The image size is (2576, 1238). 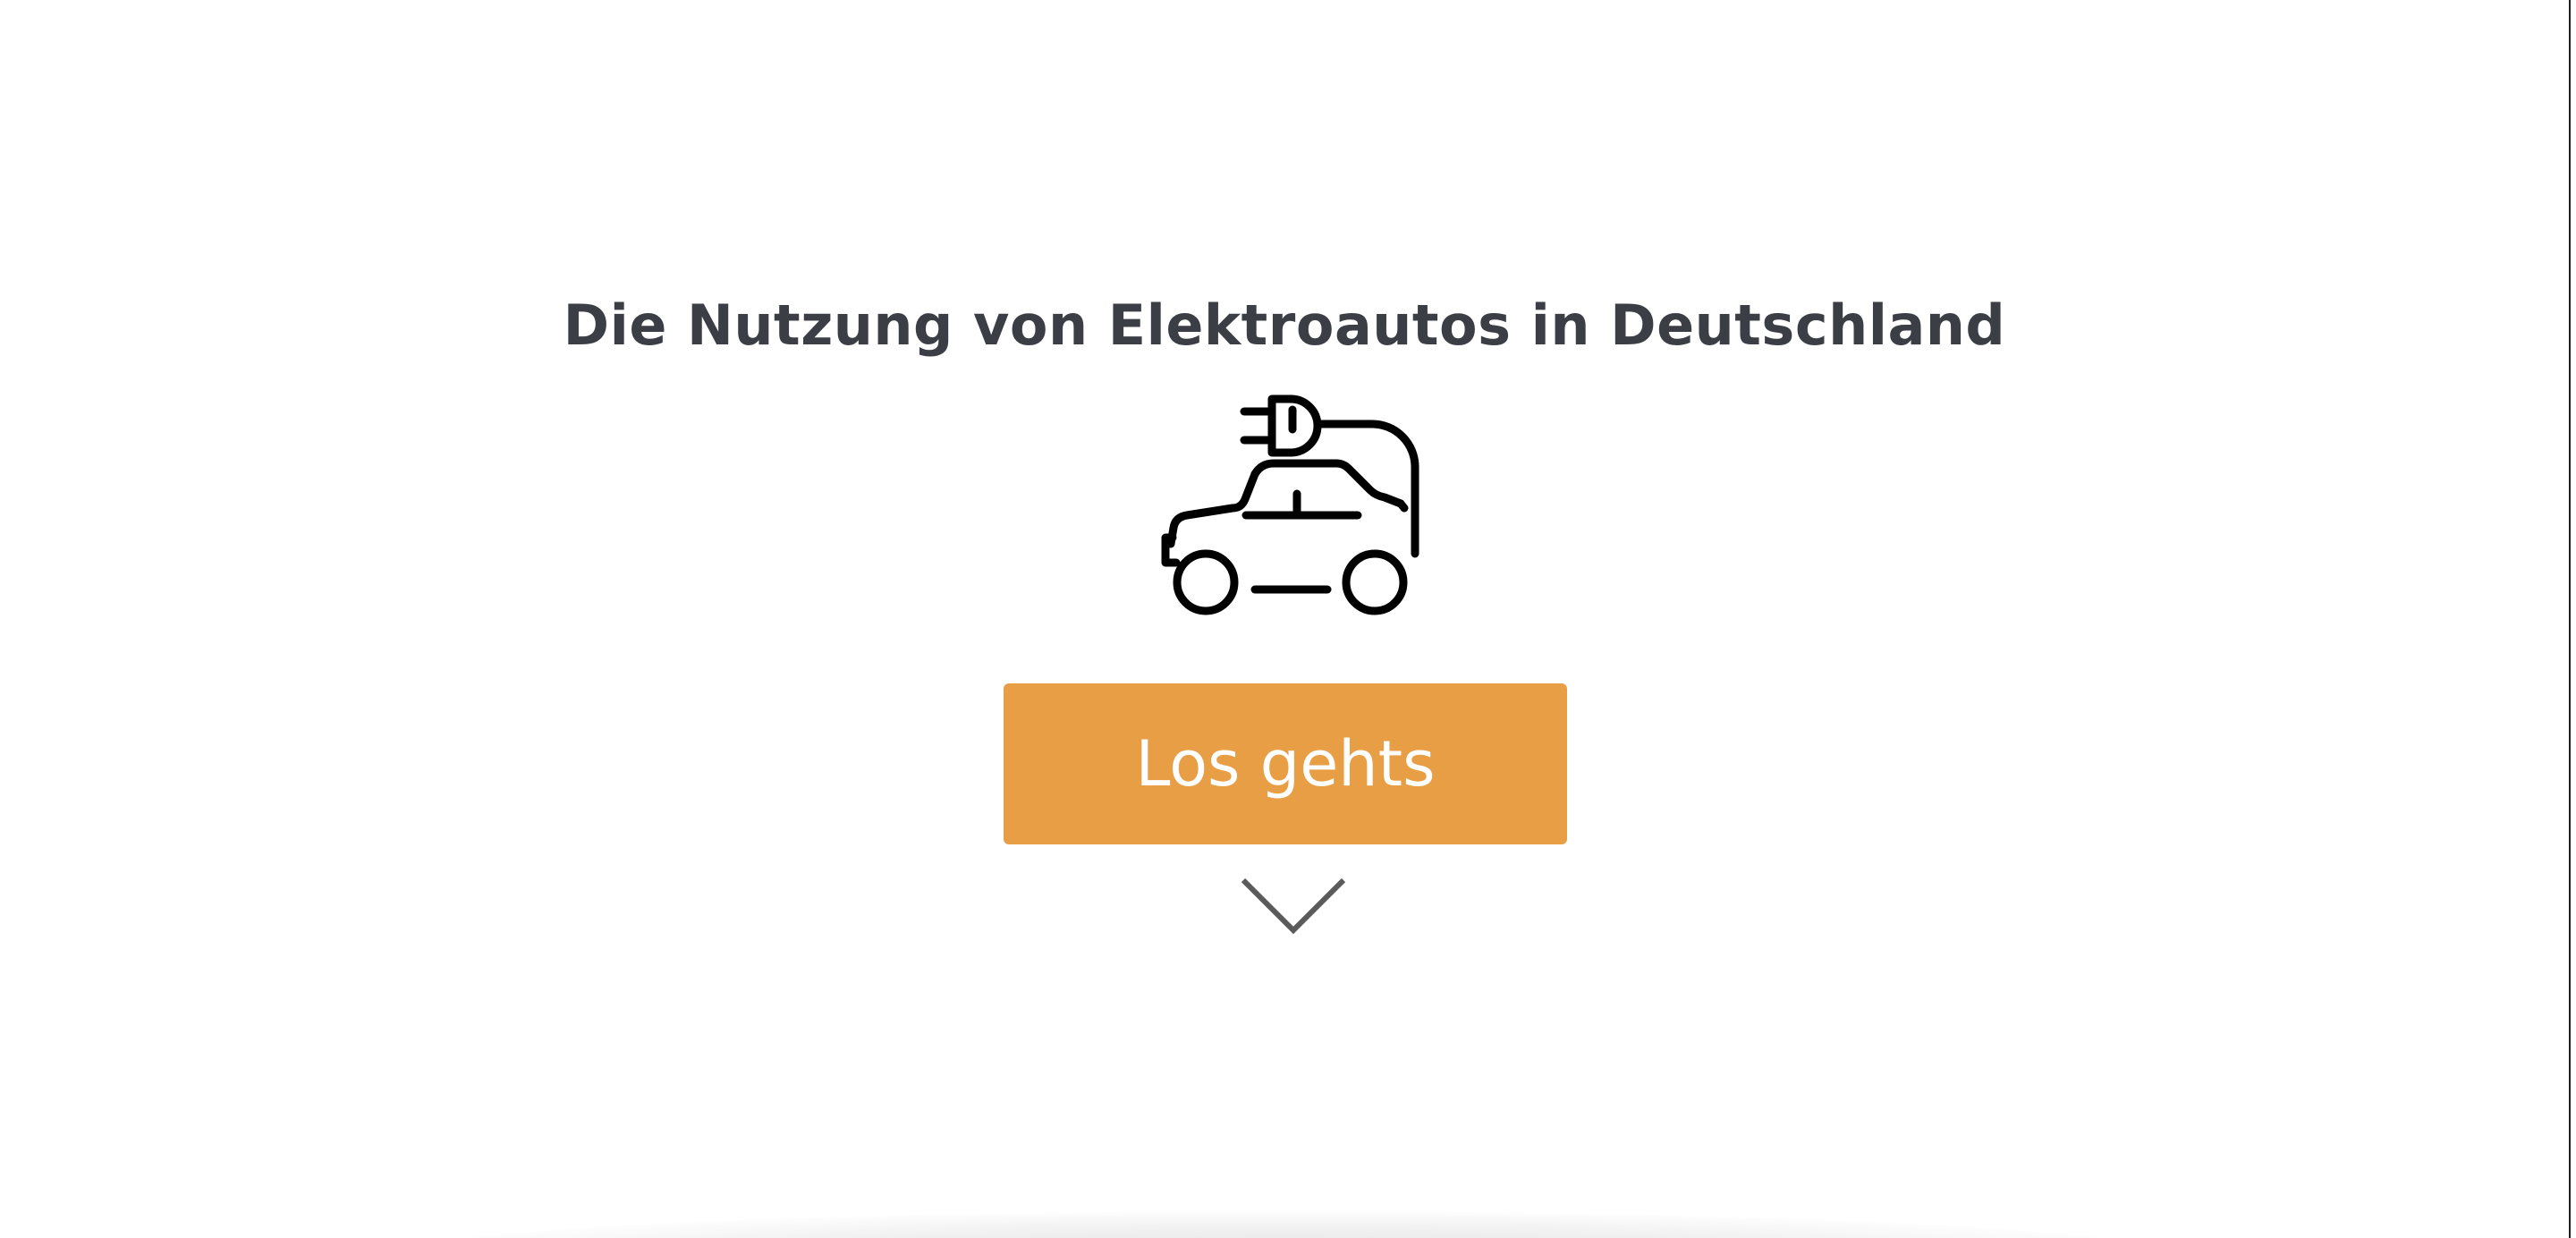 I want to click on start-button: Los gehts, so click(x=1285, y=763).